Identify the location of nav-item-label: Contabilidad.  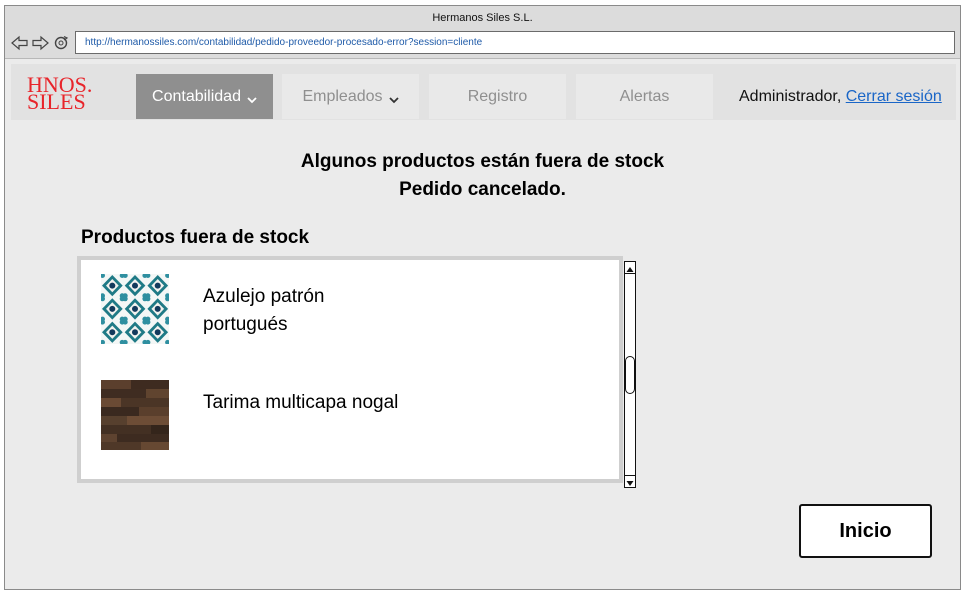
(196, 96).